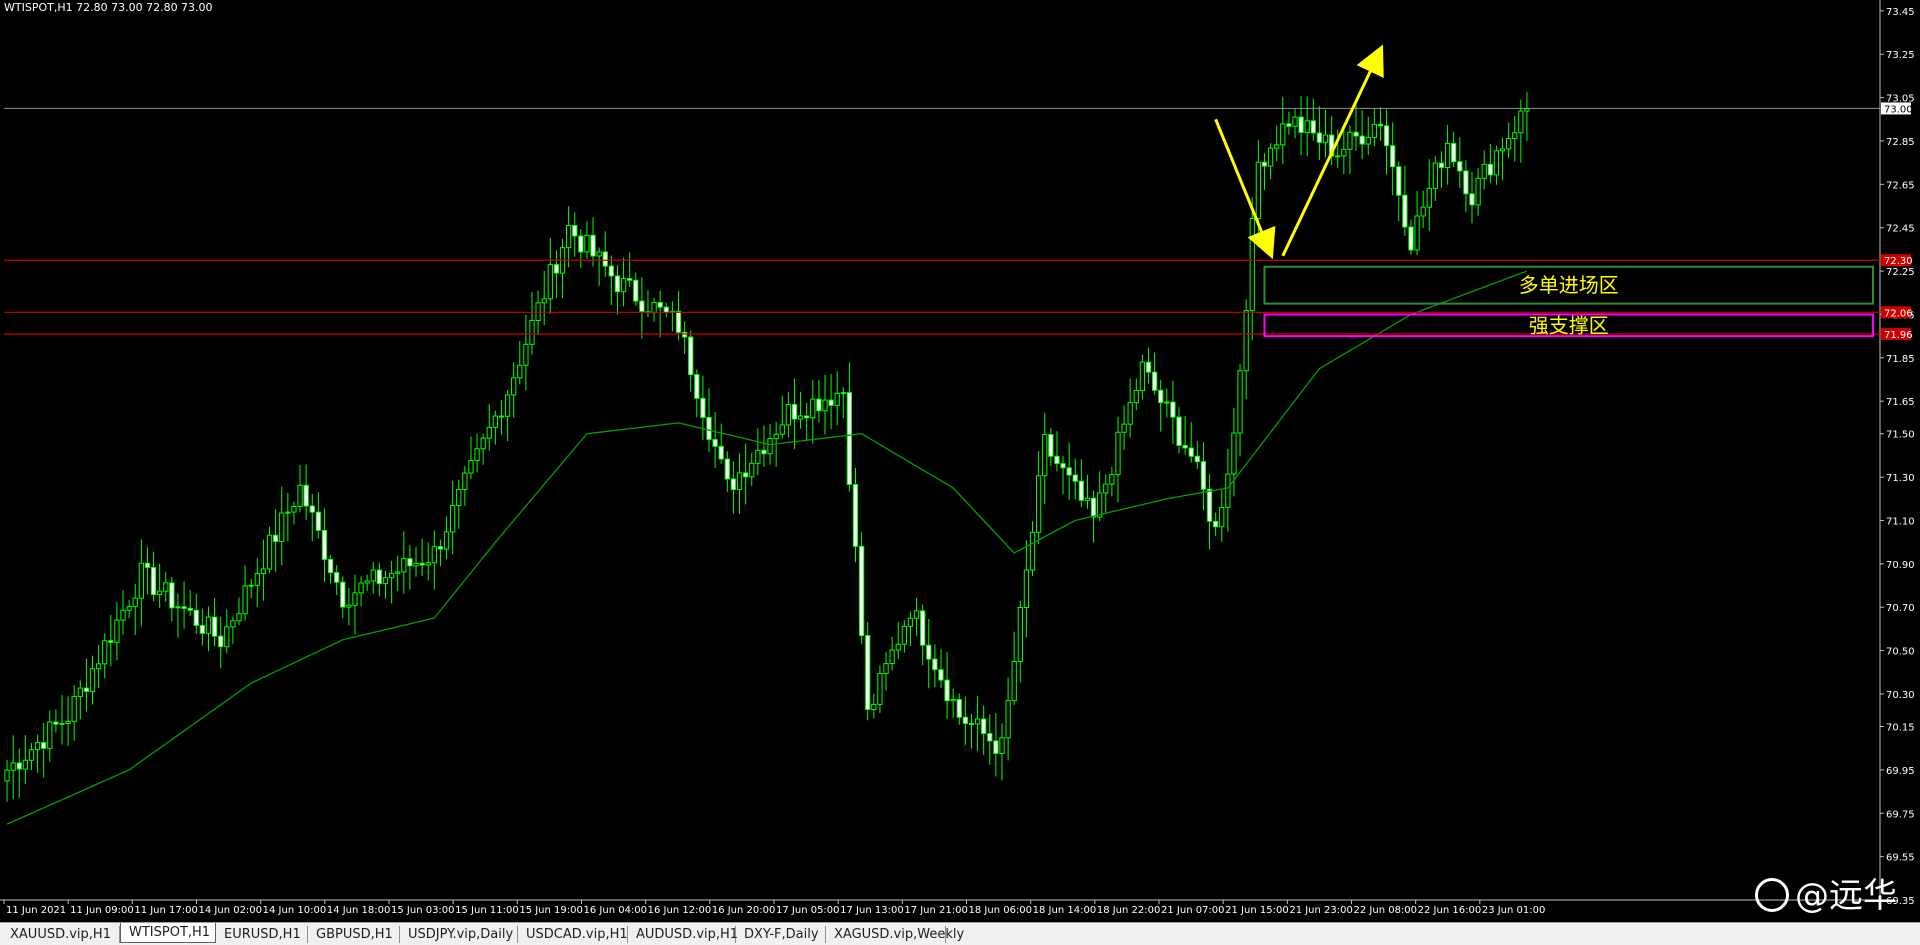 This screenshot has width=1920, height=945. Describe the element at coordinates (423, 910) in the screenshot. I see `x-tick-label: 15 Jun 03:00` at that location.